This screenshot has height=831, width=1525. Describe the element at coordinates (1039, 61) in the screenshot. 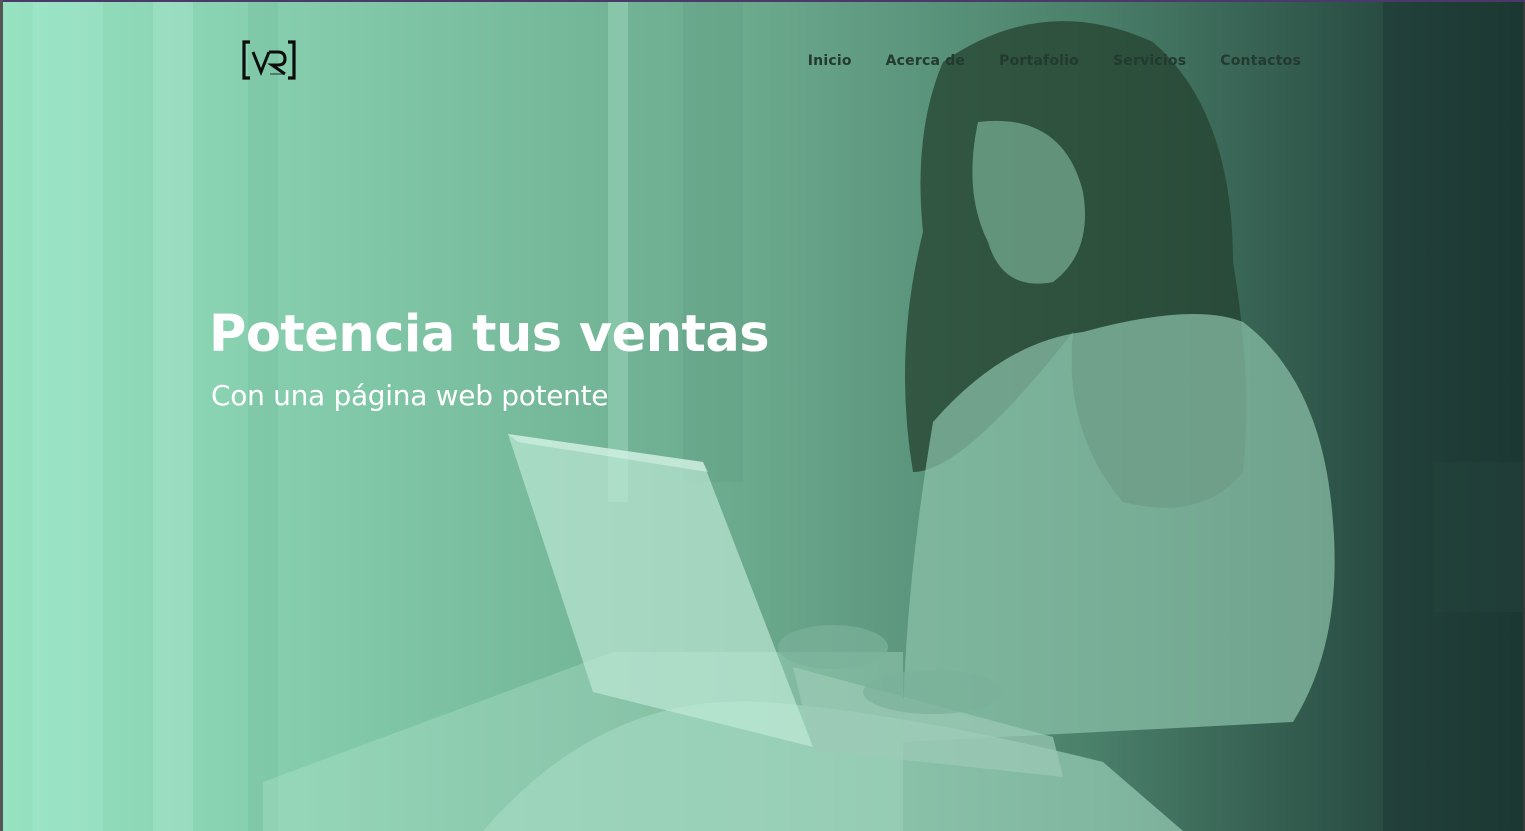

I see `nav-item-portafolio: Portafolio` at that location.